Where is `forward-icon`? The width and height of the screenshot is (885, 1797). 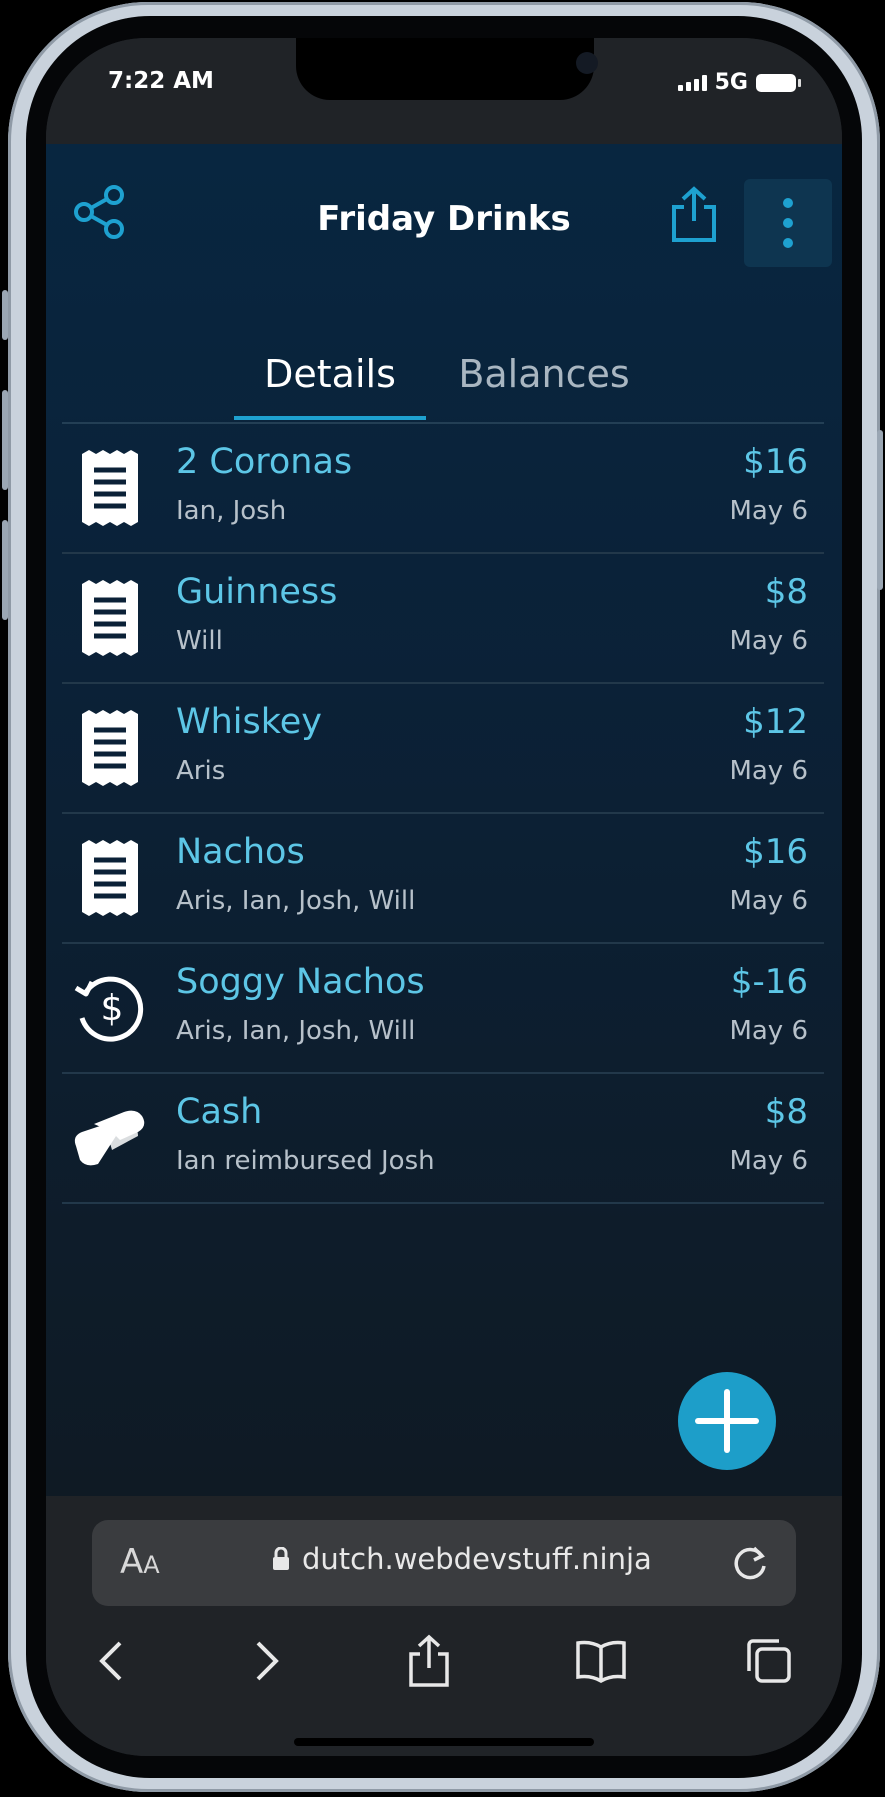 forward-icon is located at coordinates (267, 1661).